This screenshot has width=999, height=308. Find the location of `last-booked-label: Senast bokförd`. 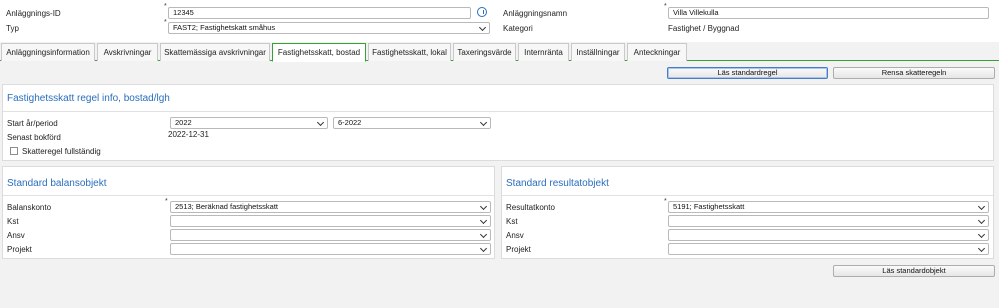

last-booked-label: Senast bokförd is located at coordinates (34, 137).